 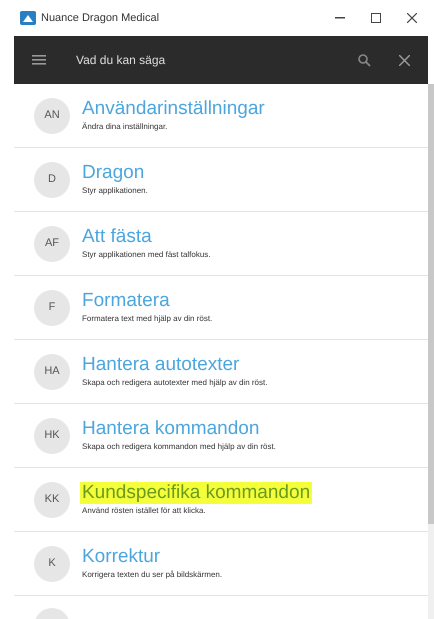 I want to click on scrollbar-track, so click(x=431, y=351).